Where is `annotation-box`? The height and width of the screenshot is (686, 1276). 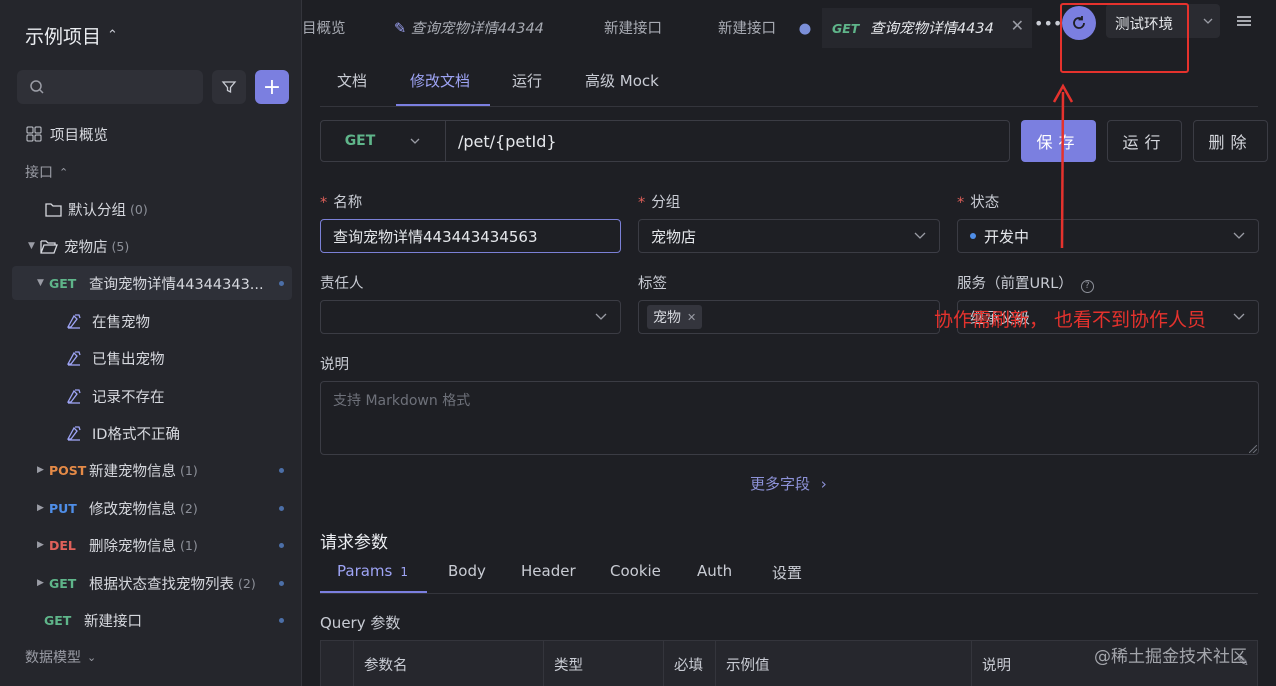 annotation-box is located at coordinates (1124, 38).